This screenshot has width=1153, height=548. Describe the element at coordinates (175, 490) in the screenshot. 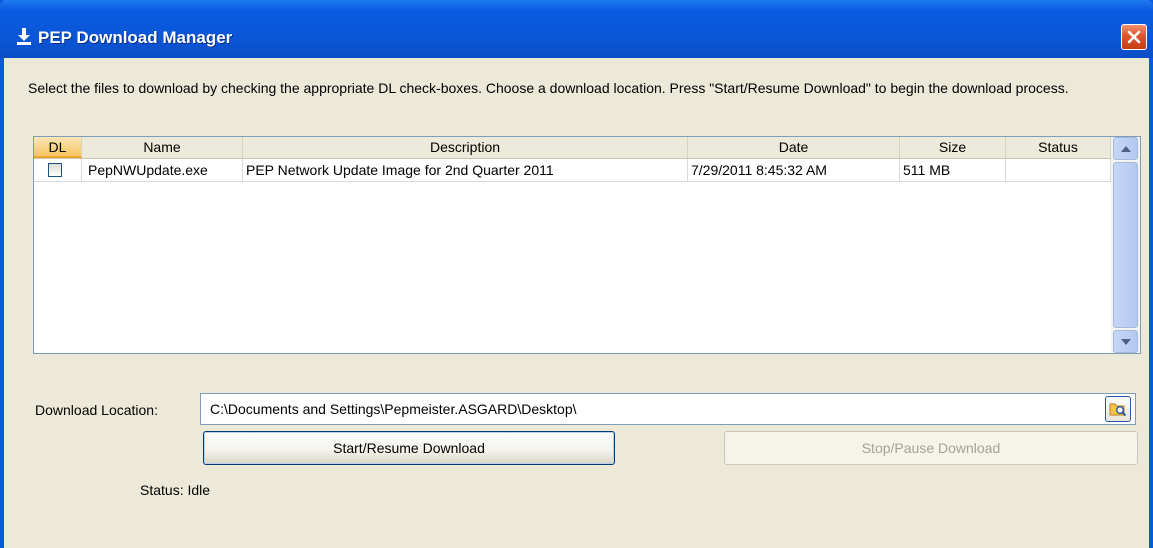

I see `status-text: Status: Idle` at that location.